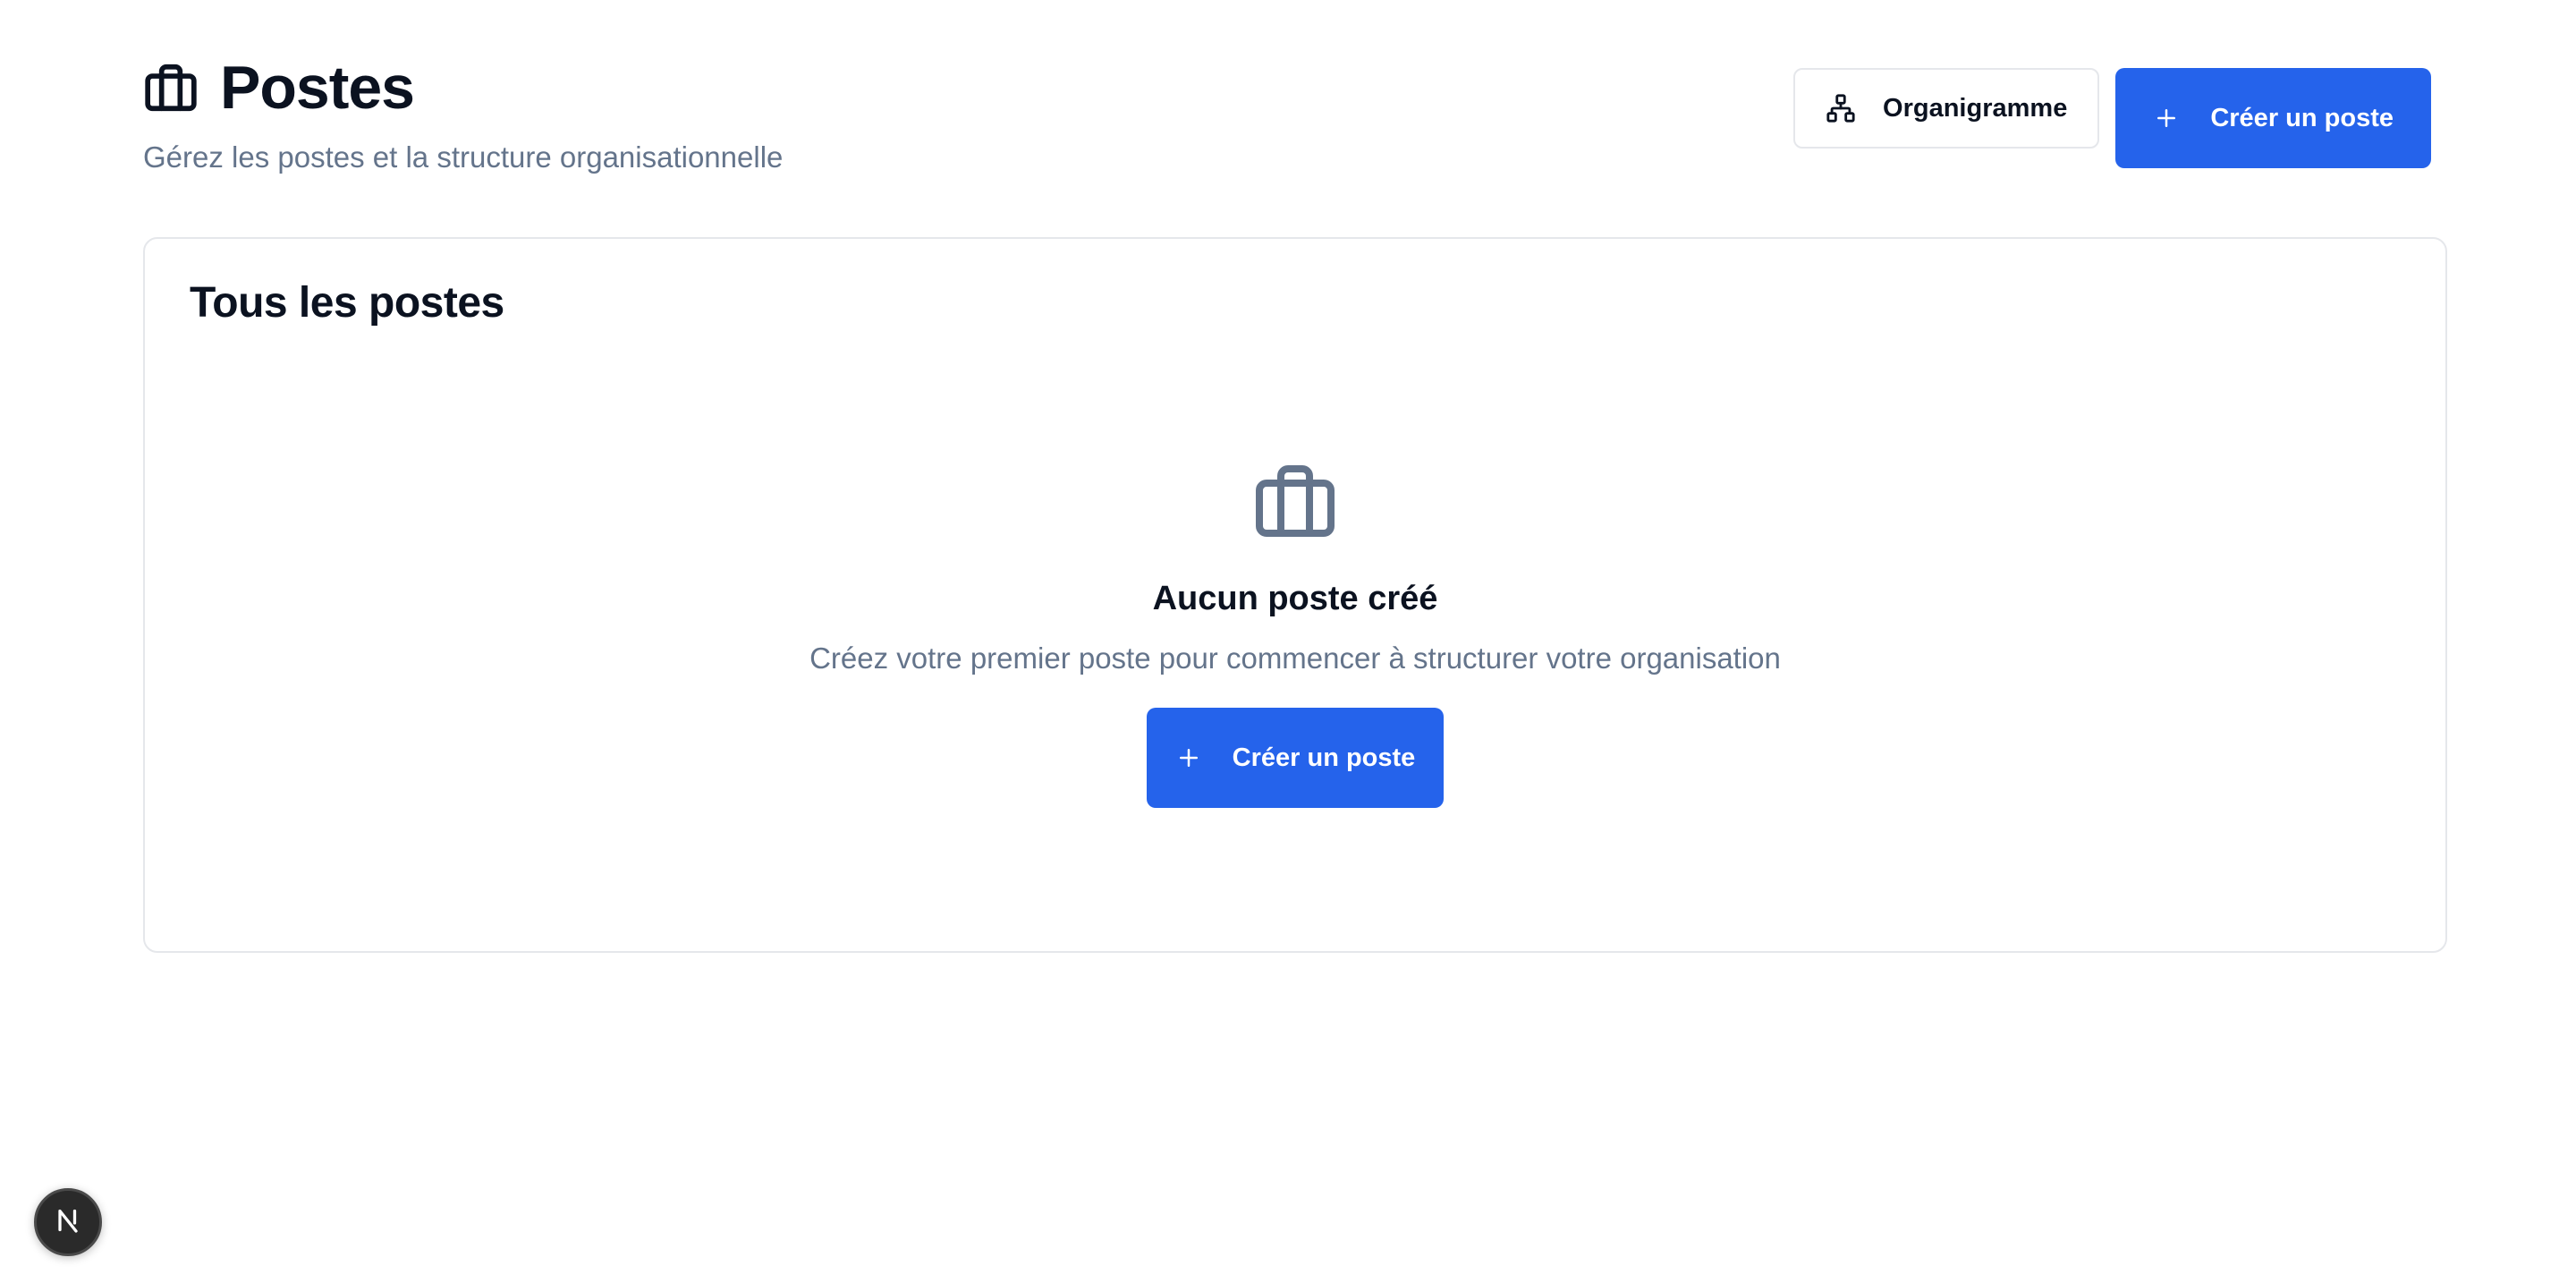 This screenshot has height=1283, width=2576. Describe the element at coordinates (2302, 117) in the screenshot. I see `create-position-button-label: Créer un poste` at that location.